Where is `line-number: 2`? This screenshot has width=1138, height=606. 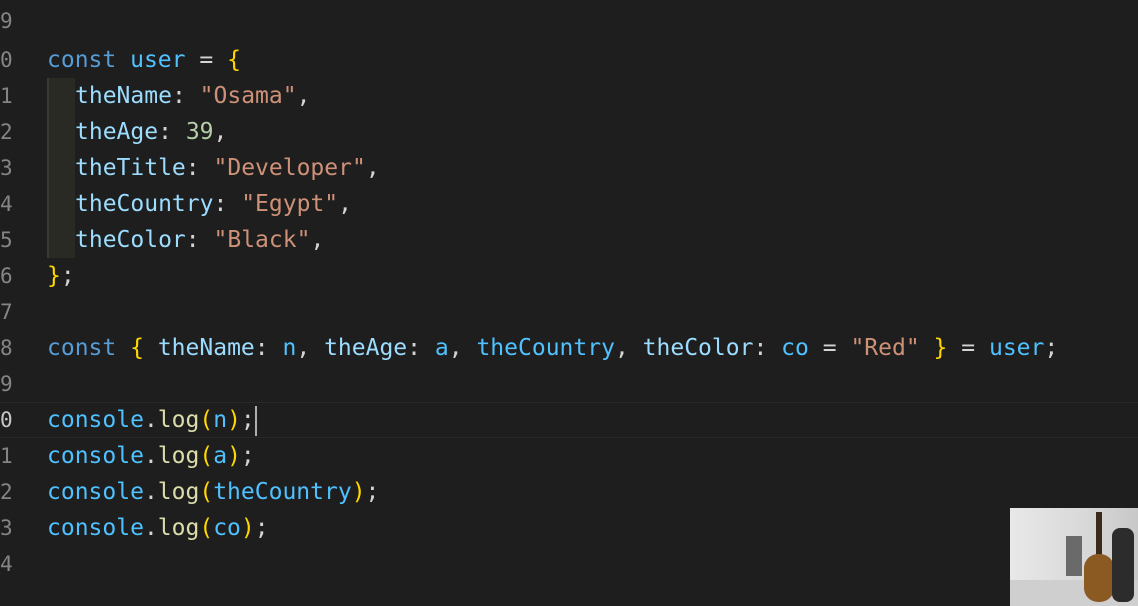
line-number: 2 is located at coordinates (6, 132).